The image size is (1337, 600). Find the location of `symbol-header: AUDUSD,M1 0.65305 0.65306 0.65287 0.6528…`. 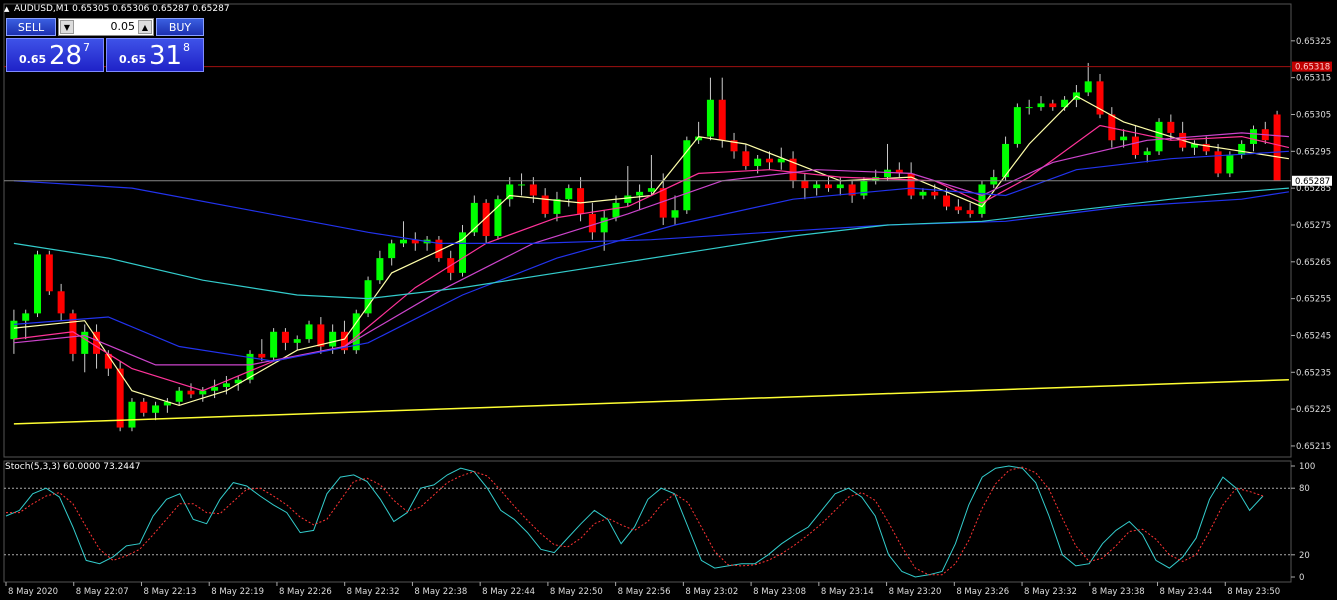

symbol-header: AUDUSD,M1 0.65305 0.65306 0.65287 0.6528… is located at coordinates (122, 9).